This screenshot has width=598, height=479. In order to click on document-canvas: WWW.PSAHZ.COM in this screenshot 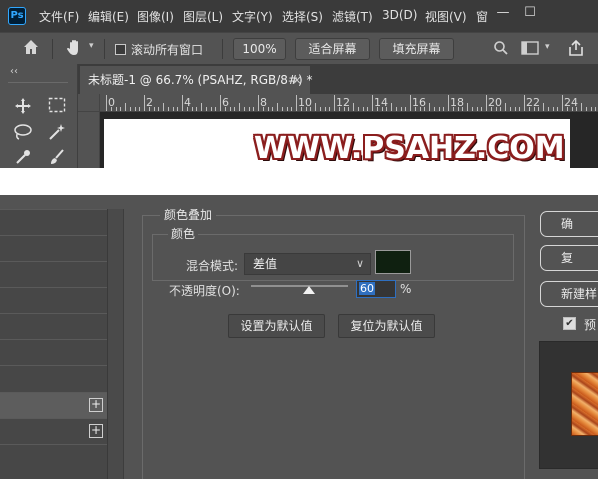, I will do `click(337, 143)`.